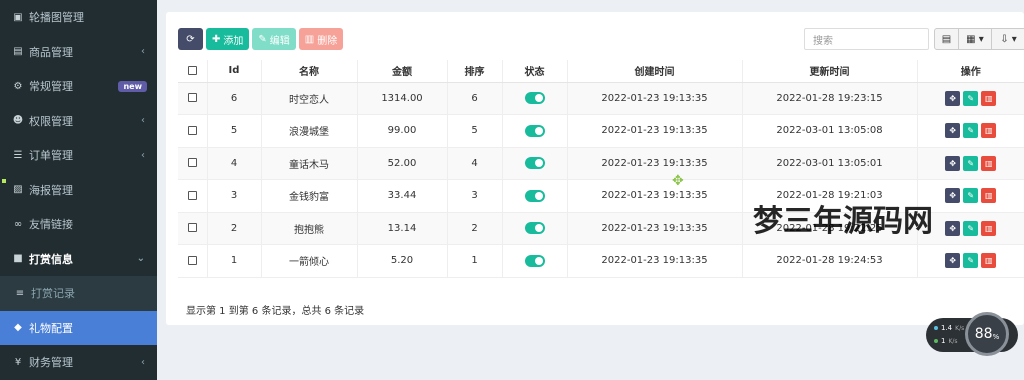 This screenshot has height=380, width=1024. What do you see at coordinates (936, 328) in the screenshot?
I see `upload-dot-icon` at bounding box center [936, 328].